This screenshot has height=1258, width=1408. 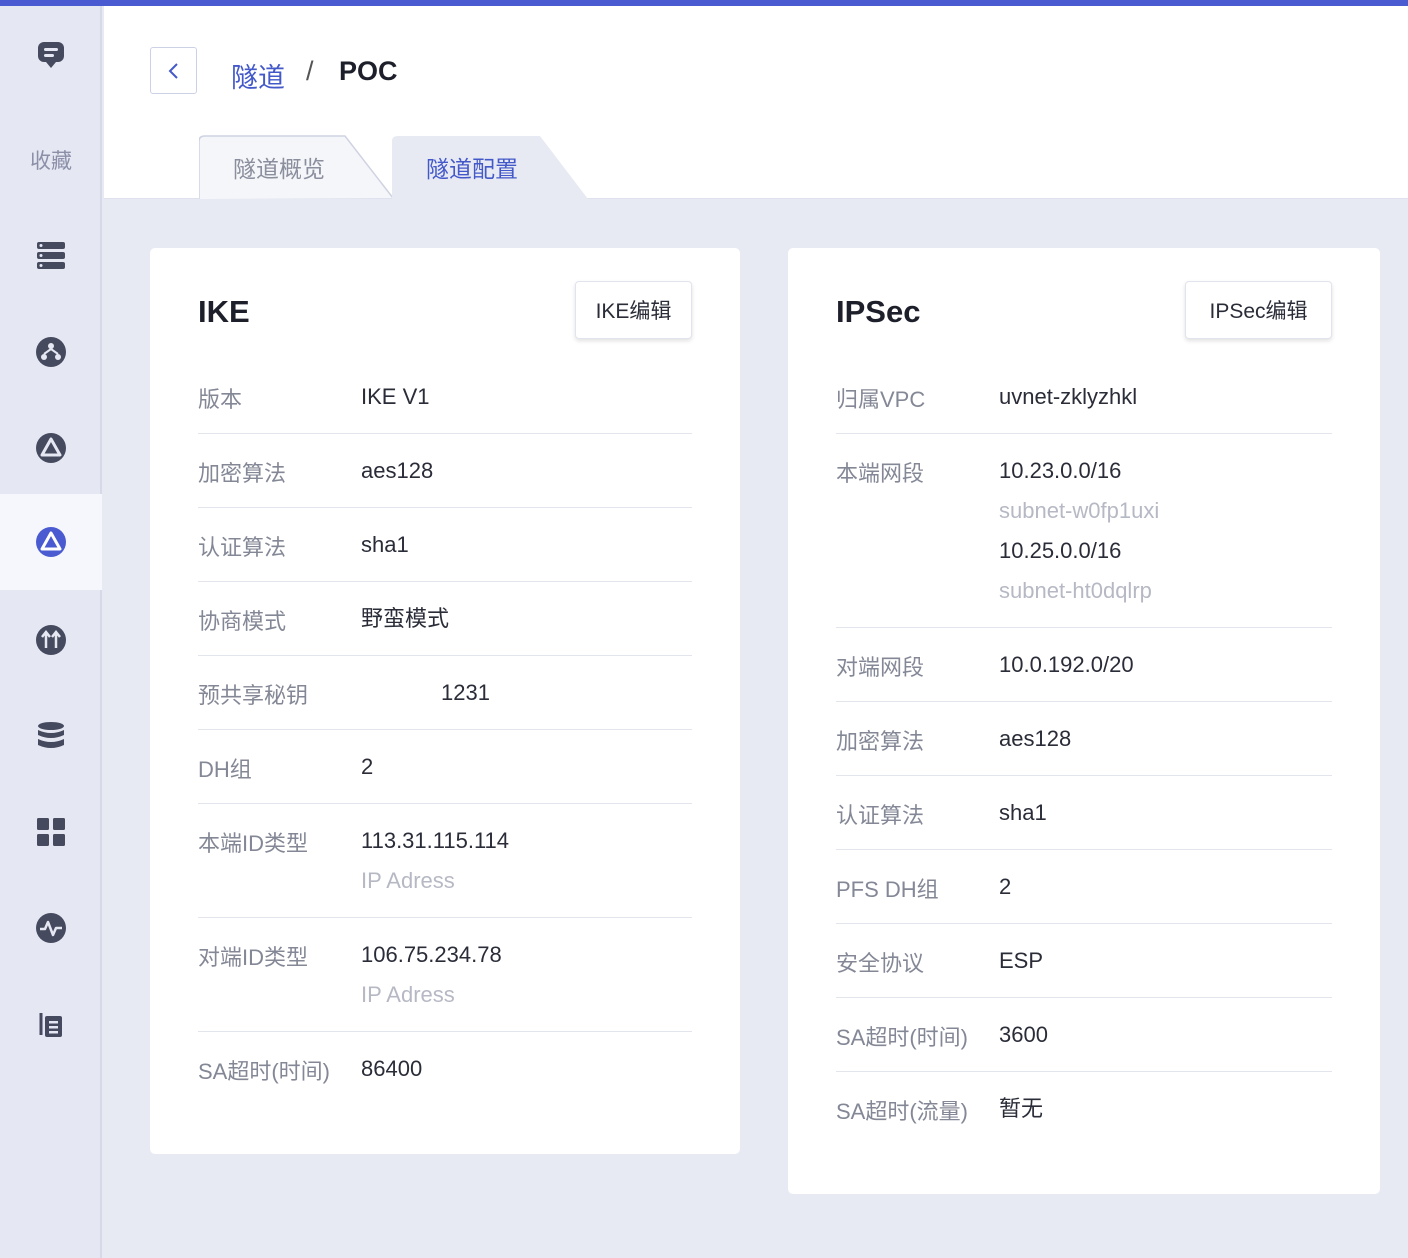 I want to click on ipsec-row-vpc: 归属VPC uvnet-zklyzhkl, so click(x=1084, y=397).